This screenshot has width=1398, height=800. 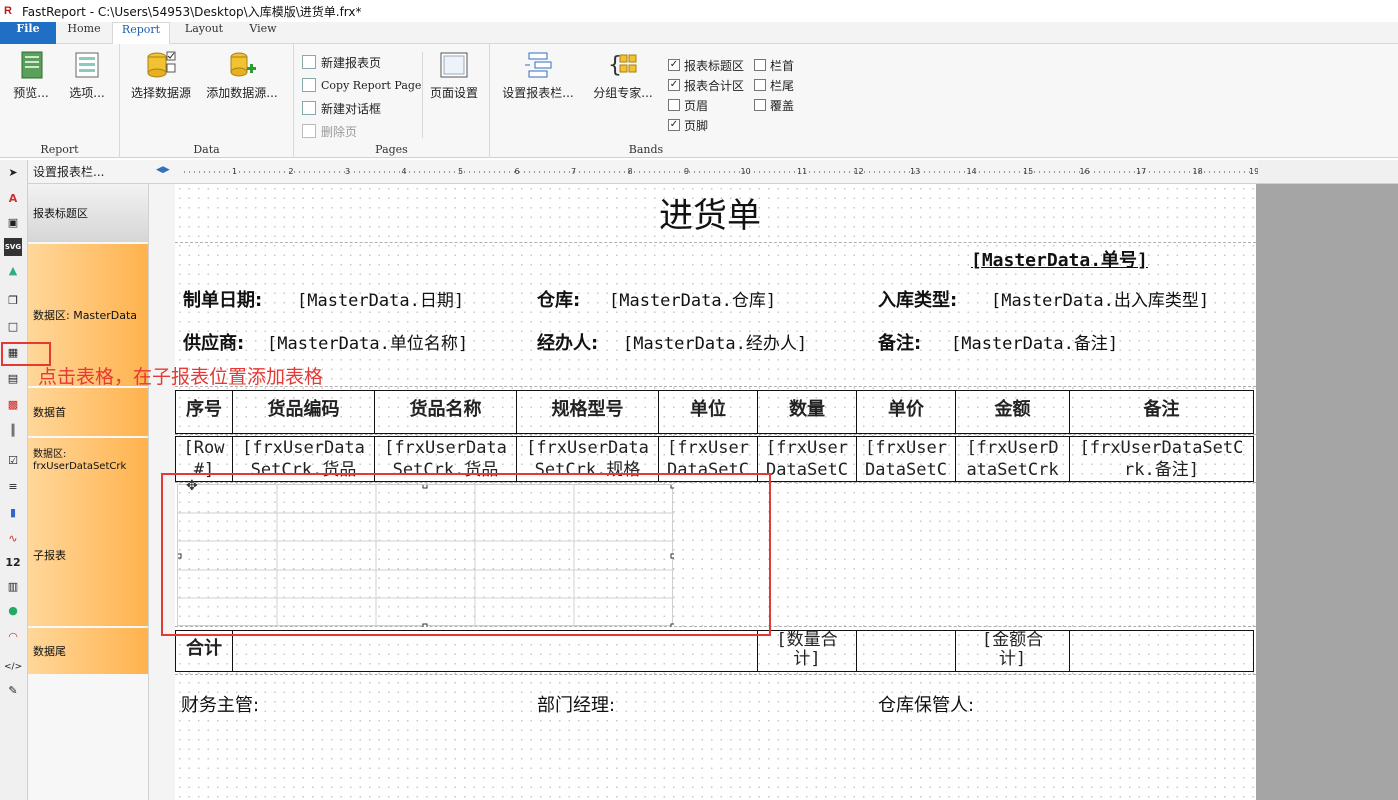 What do you see at coordinates (13, 199) in the screenshot?
I see `text-object-icon: A` at bounding box center [13, 199].